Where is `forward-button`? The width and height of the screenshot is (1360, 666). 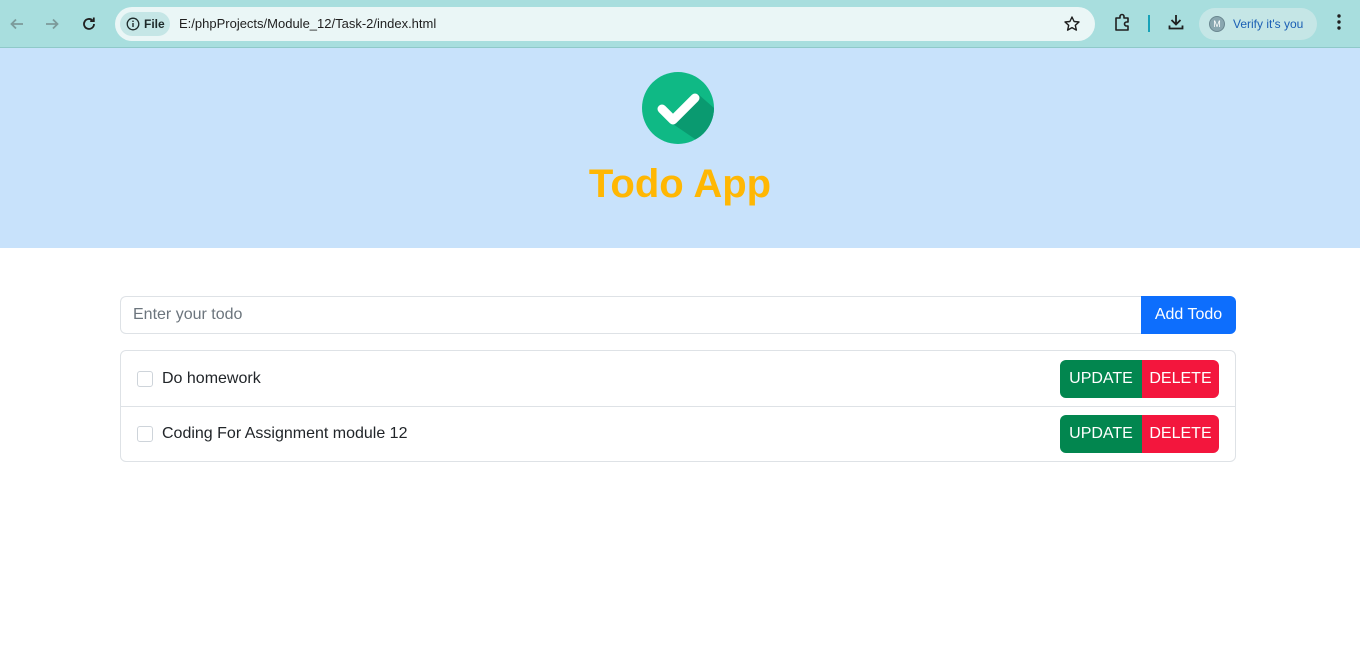
forward-button is located at coordinates (52, 24).